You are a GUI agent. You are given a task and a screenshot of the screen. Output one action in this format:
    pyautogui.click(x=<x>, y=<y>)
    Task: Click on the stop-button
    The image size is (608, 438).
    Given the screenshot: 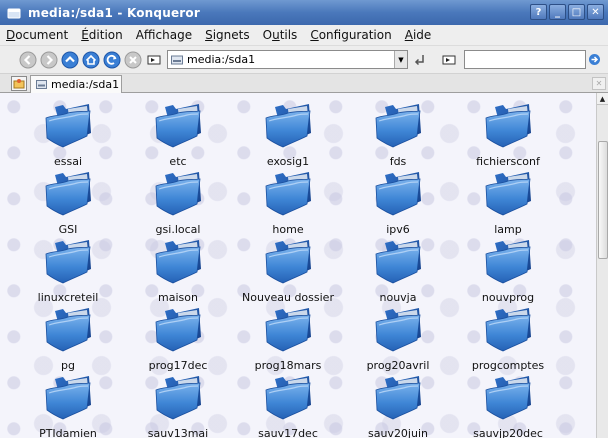 What is the action you would take?
    pyautogui.click(x=132, y=59)
    